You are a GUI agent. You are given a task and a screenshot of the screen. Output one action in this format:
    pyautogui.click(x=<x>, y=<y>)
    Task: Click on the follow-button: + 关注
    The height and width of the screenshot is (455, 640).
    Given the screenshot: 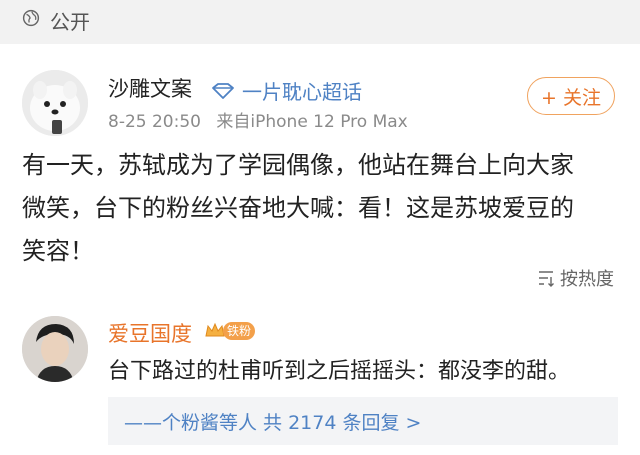 What is the action you would take?
    pyautogui.click(x=571, y=96)
    